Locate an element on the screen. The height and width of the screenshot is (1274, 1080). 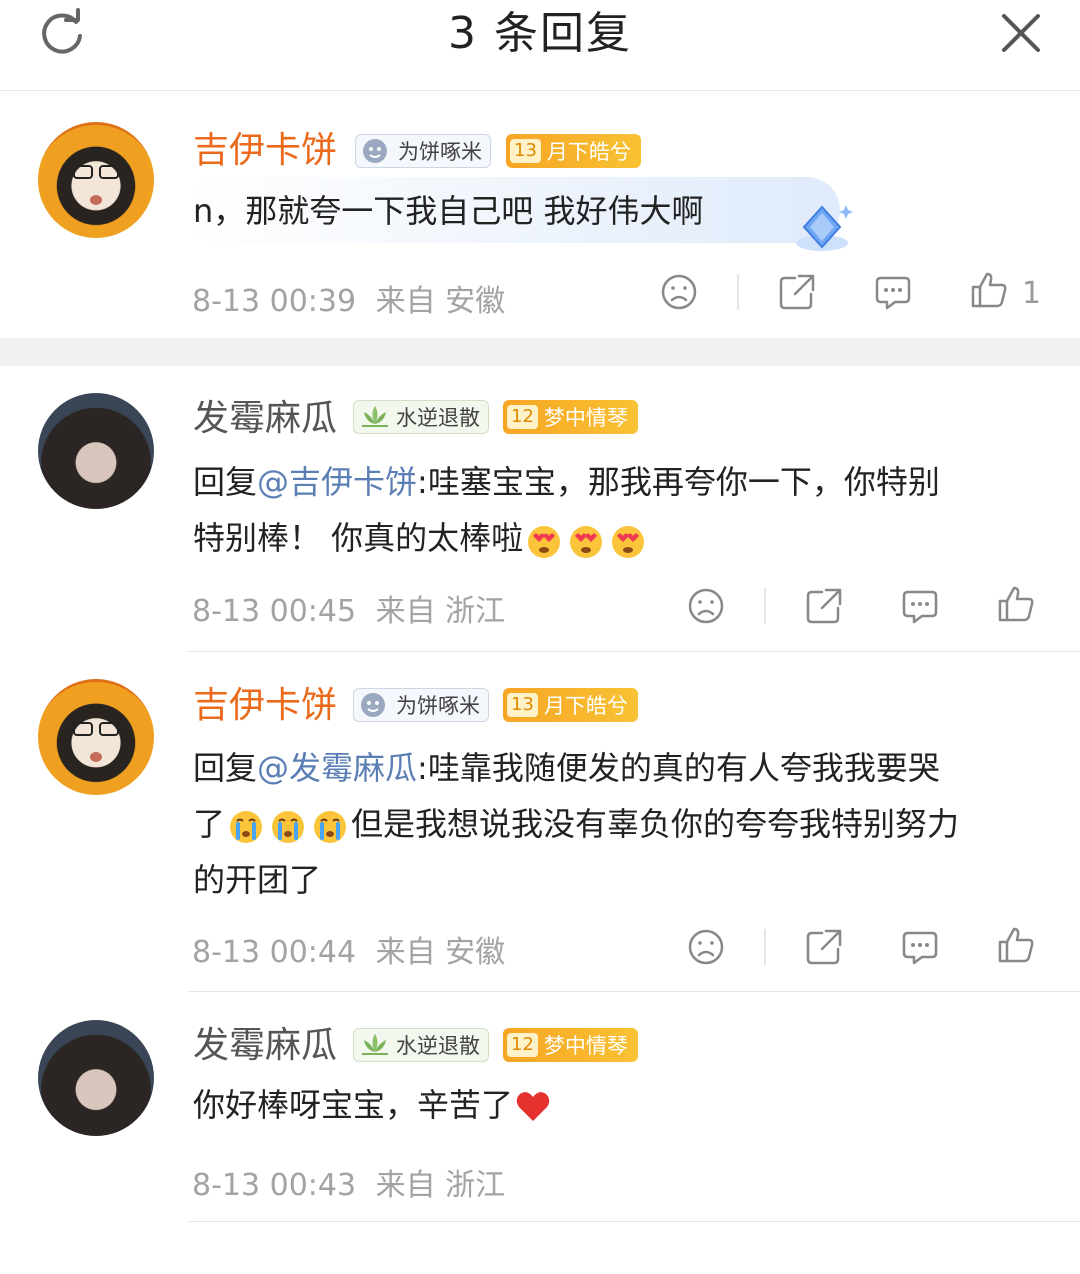
comment-text: 你好棒呀宝宝，辛苦了 is located at coordinates (618, 1105).